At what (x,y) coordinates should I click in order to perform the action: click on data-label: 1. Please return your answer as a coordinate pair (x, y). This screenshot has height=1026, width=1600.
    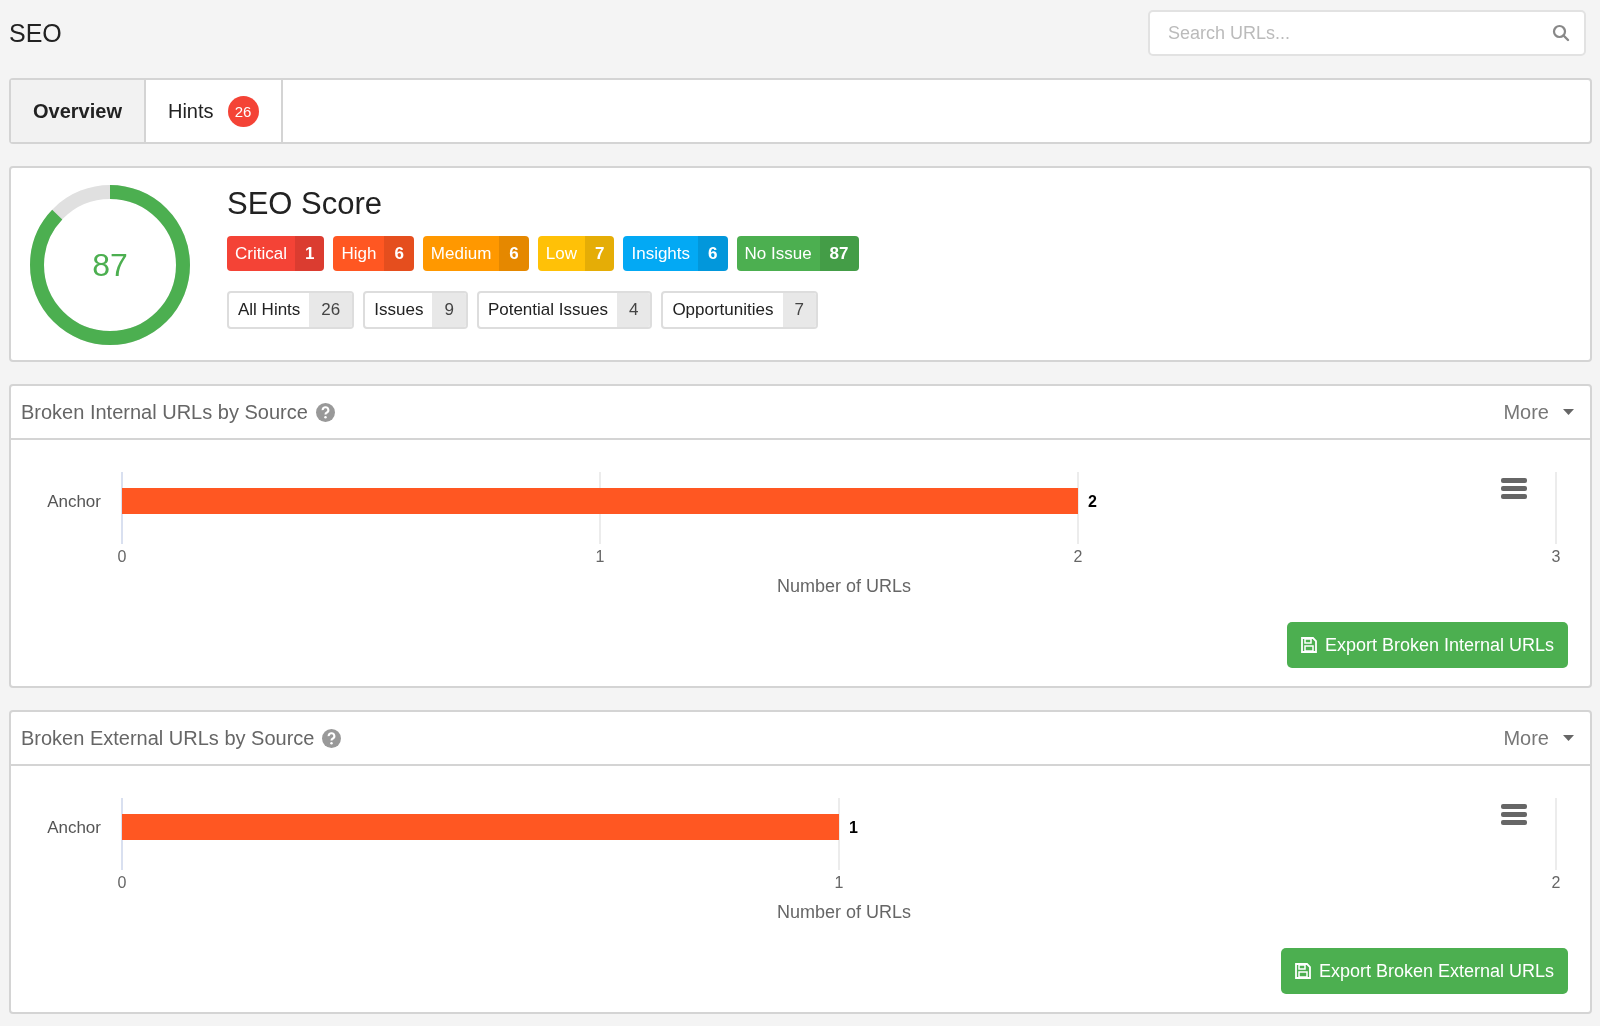
    Looking at the image, I should click on (853, 827).